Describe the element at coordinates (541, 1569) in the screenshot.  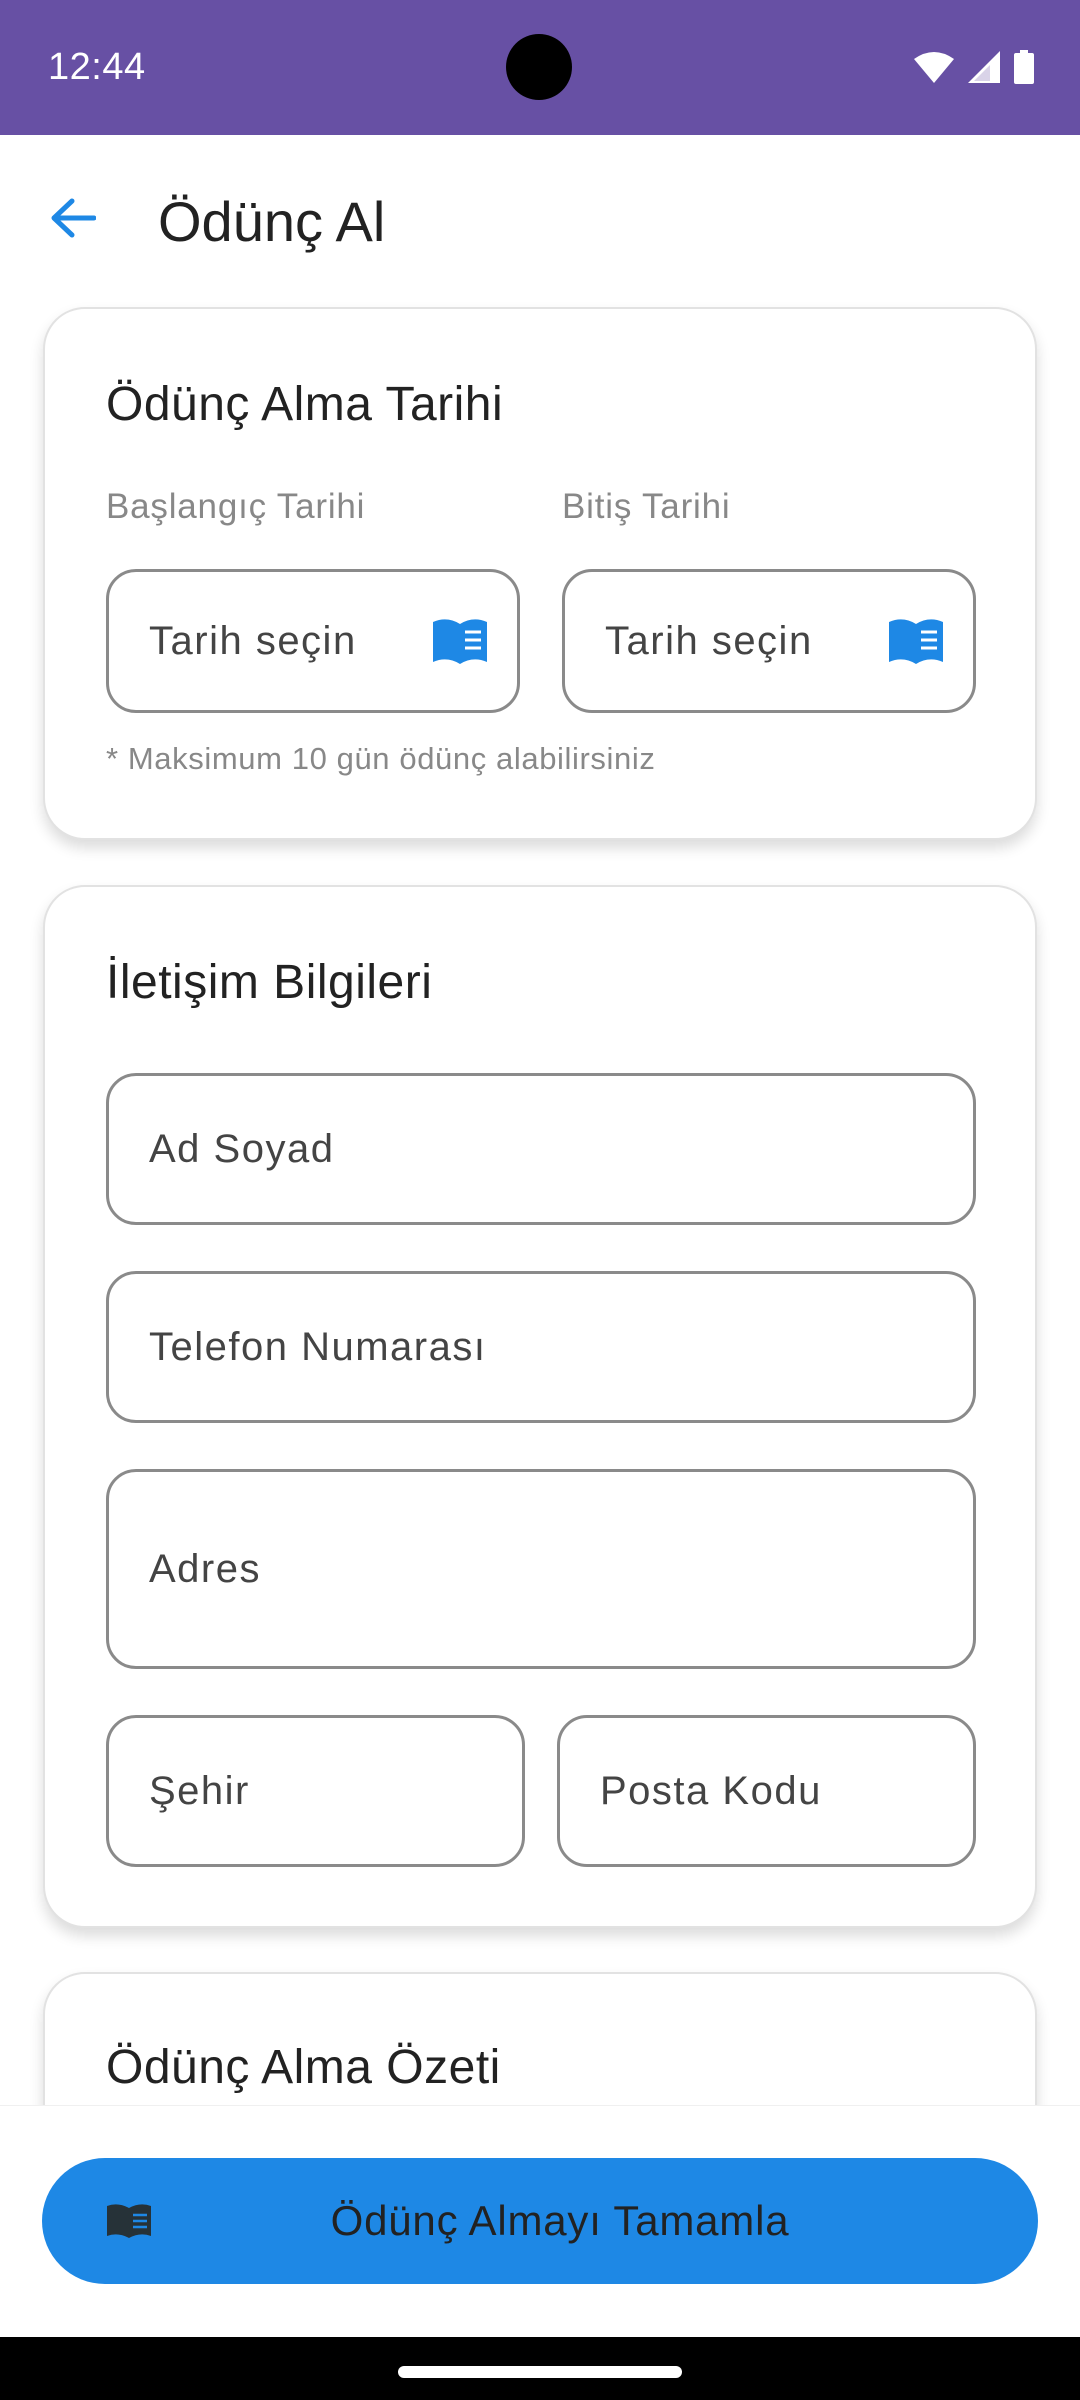
I see `address-field: Adres` at that location.